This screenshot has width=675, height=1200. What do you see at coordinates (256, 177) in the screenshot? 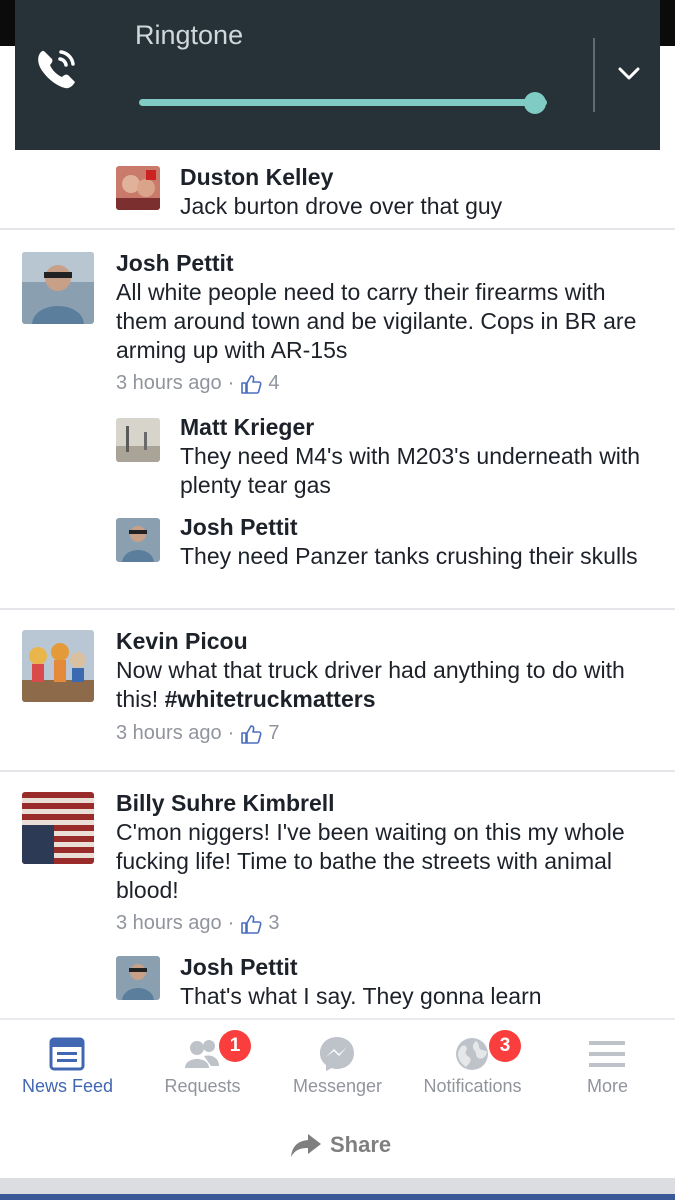
I see `comment-author: Duston Kelley` at bounding box center [256, 177].